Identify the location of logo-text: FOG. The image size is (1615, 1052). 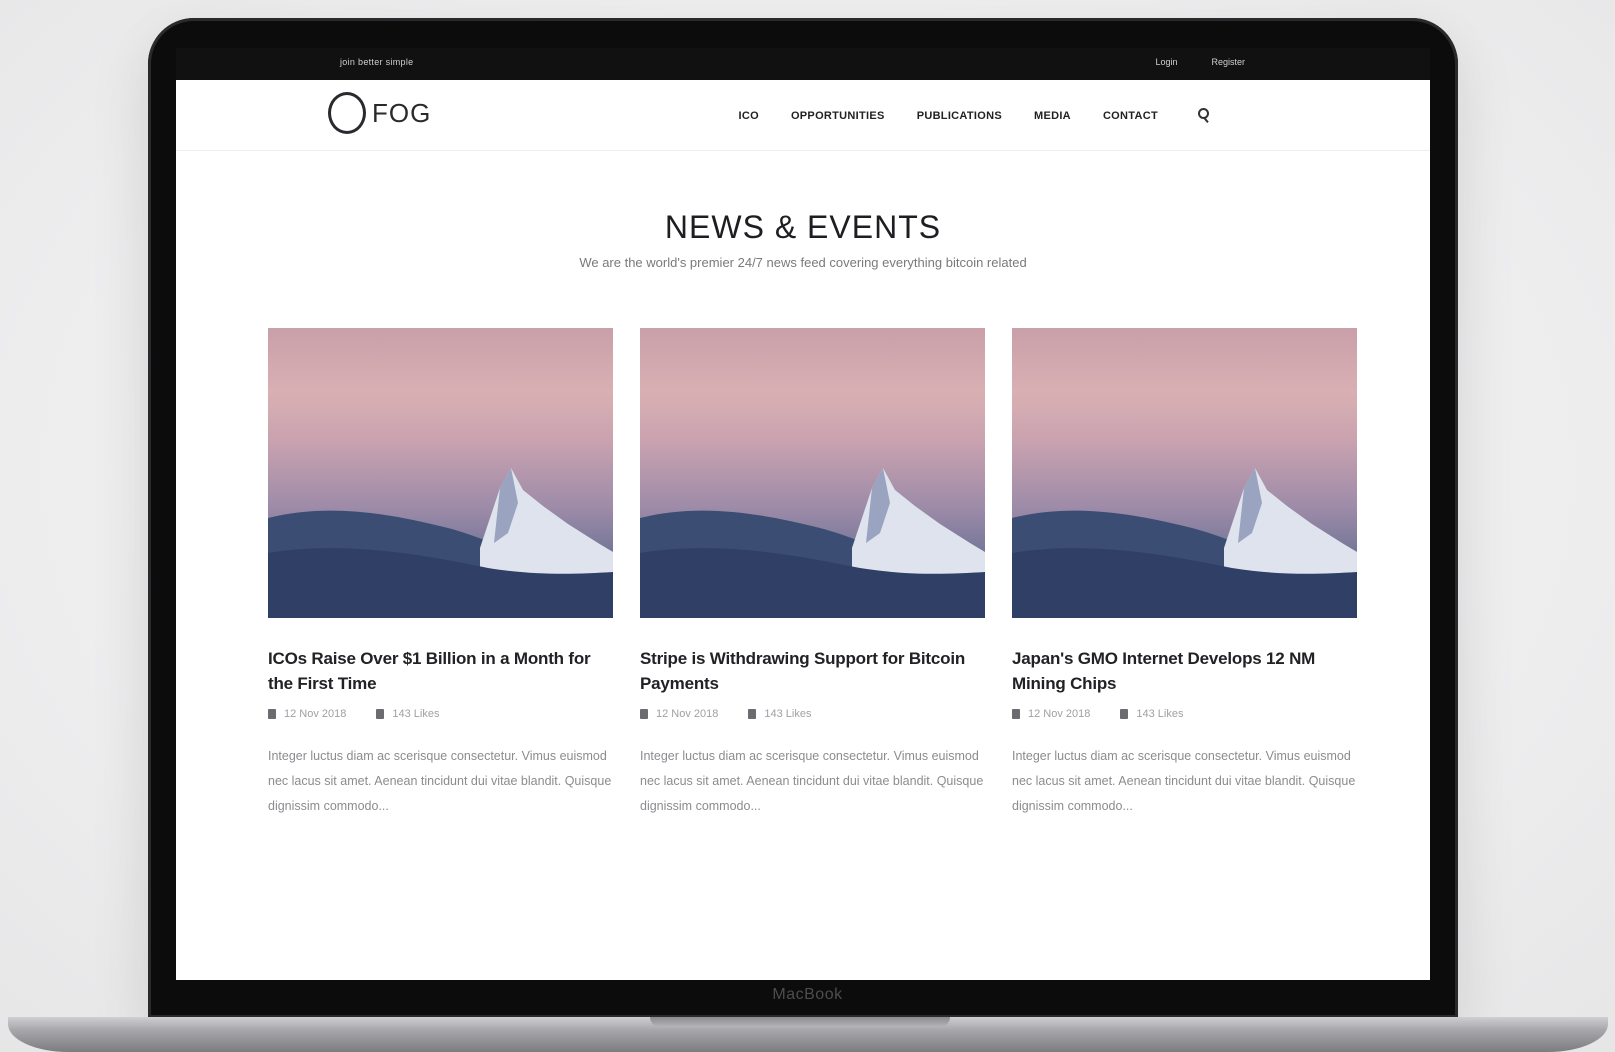
(402, 112).